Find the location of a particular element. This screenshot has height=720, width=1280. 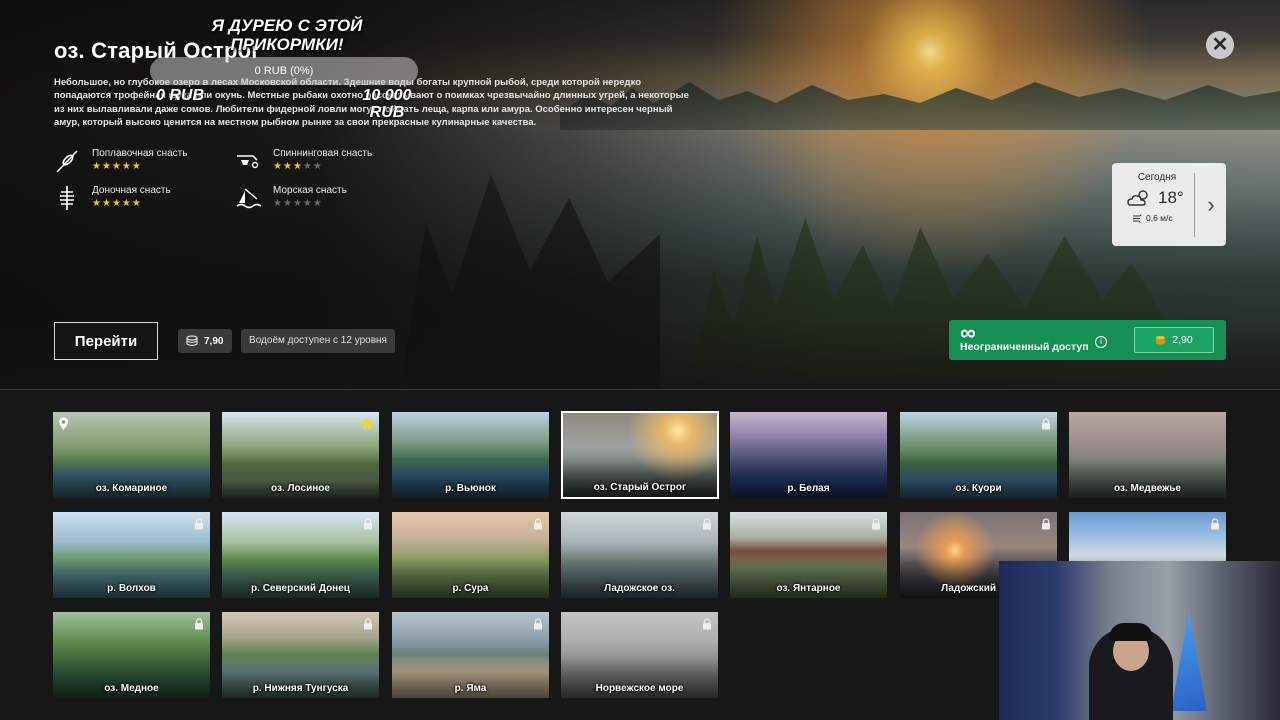

location-tile-label: р. Волхов is located at coordinates (131, 588).